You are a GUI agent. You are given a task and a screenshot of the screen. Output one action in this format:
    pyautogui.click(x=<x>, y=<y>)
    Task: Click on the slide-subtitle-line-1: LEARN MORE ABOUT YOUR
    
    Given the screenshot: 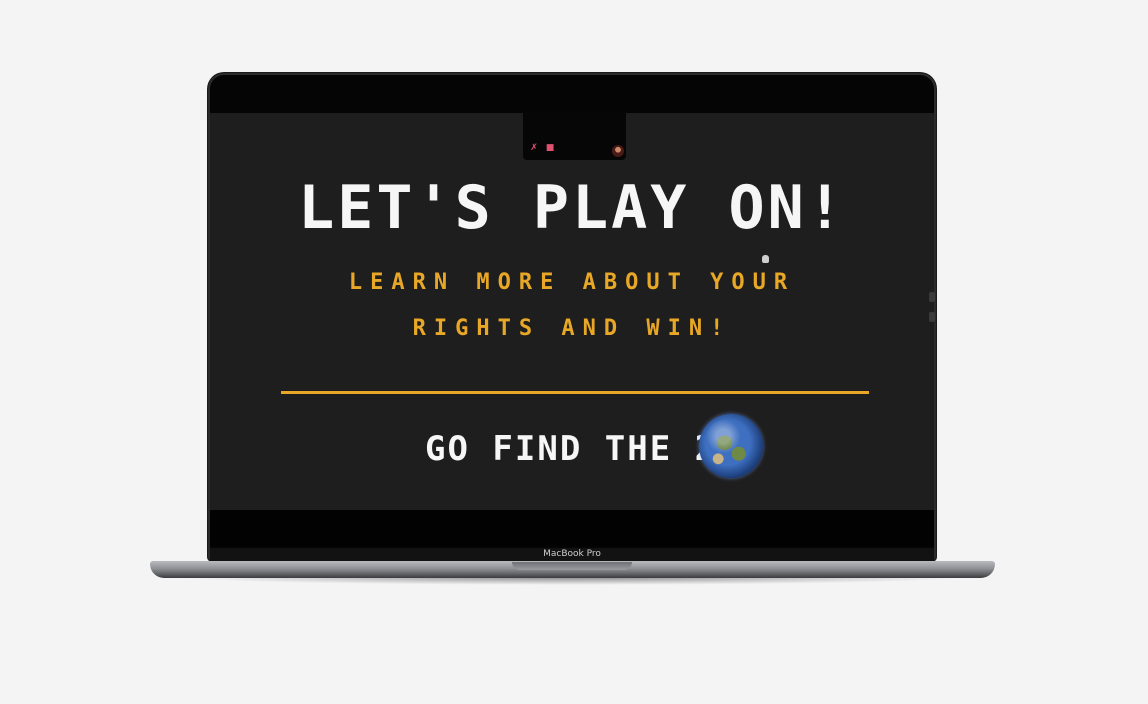 What is the action you would take?
    pyautogui.click(x=572, y=282)
    